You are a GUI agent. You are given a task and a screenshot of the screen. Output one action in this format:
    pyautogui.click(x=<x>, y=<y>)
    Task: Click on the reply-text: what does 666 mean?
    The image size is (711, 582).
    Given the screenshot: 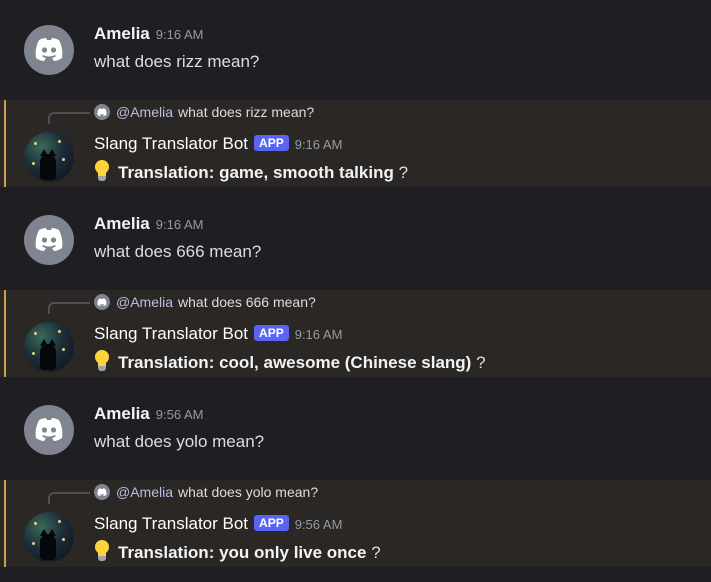 What is the action you would take?
    pyautogui.click(x=247, y=302)
    